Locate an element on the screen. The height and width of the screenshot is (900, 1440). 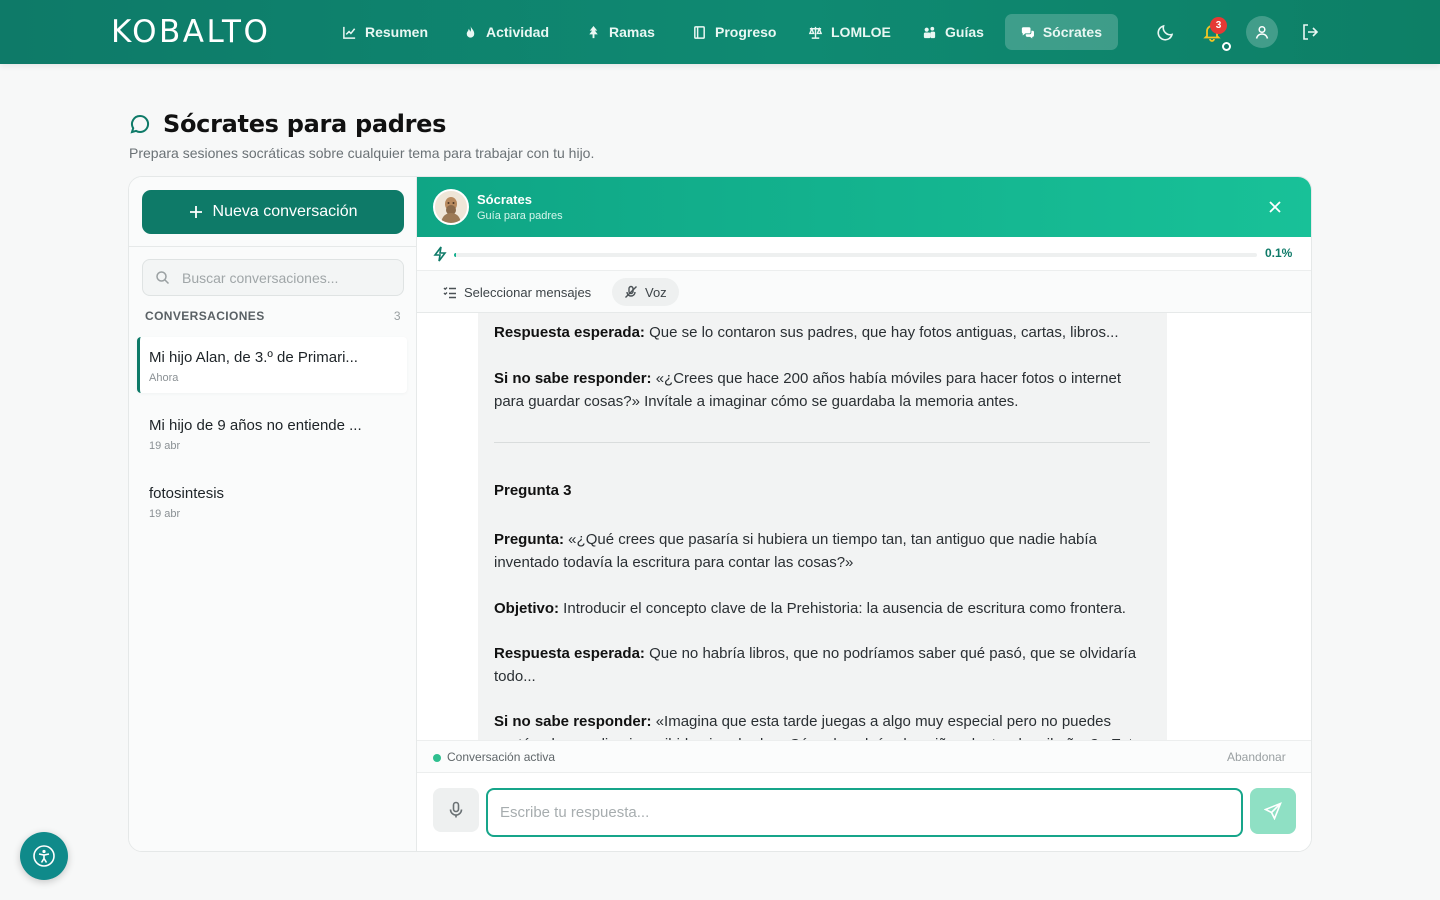
message-heading: Pregunta 3 is located at coordinates (824, 490).